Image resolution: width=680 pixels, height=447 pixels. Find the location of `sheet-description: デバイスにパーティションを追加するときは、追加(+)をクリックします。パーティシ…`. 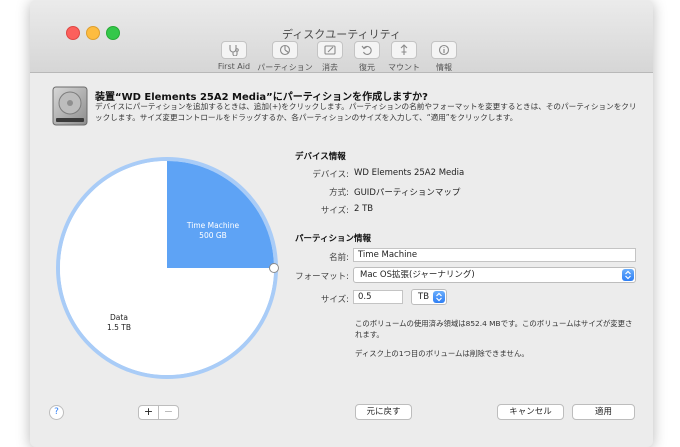

sheet-description: デバイスにパーティションを追加するときは、追加(+)をクリックします。パーティシ… is located at coordinates (366, 112).